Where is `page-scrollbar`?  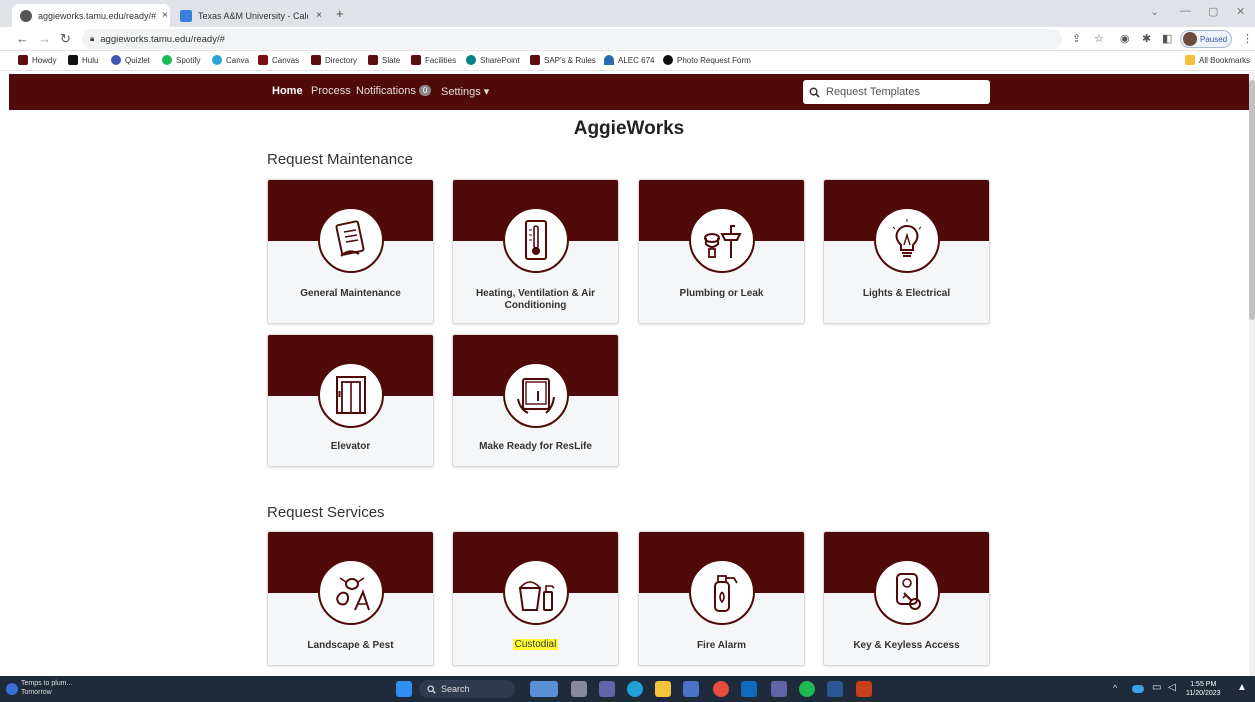 page-scrollbar is located at coordinates (1252, 374).